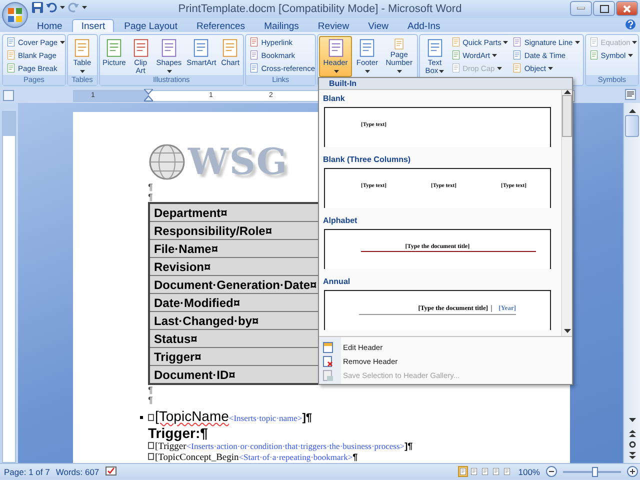 Image resolution: width=640 pixels, height=480 pixels. I want to click on ribbon-tab: Insert, so click(93, 25).